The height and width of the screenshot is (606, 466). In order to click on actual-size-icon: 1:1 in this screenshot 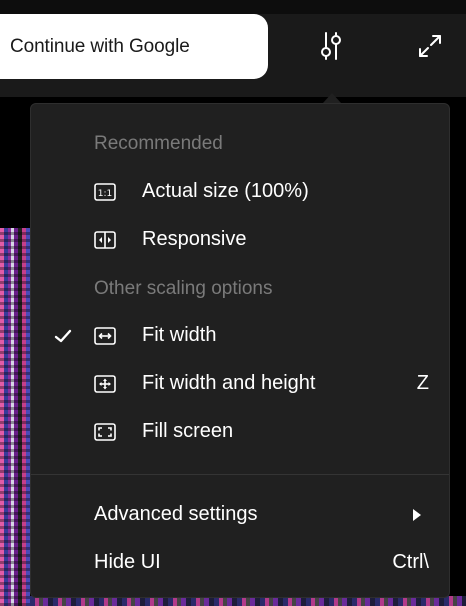, I will do `click(105, 192)`.